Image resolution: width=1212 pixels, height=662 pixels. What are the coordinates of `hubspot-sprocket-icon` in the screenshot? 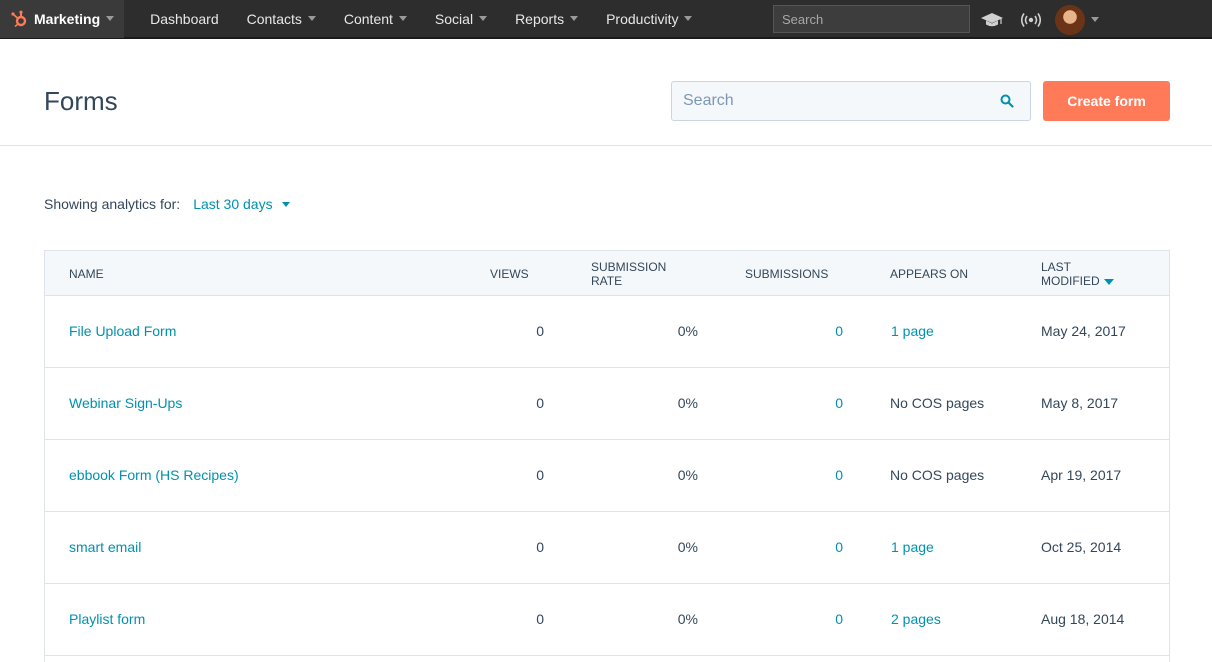 It's located at (19, 18).